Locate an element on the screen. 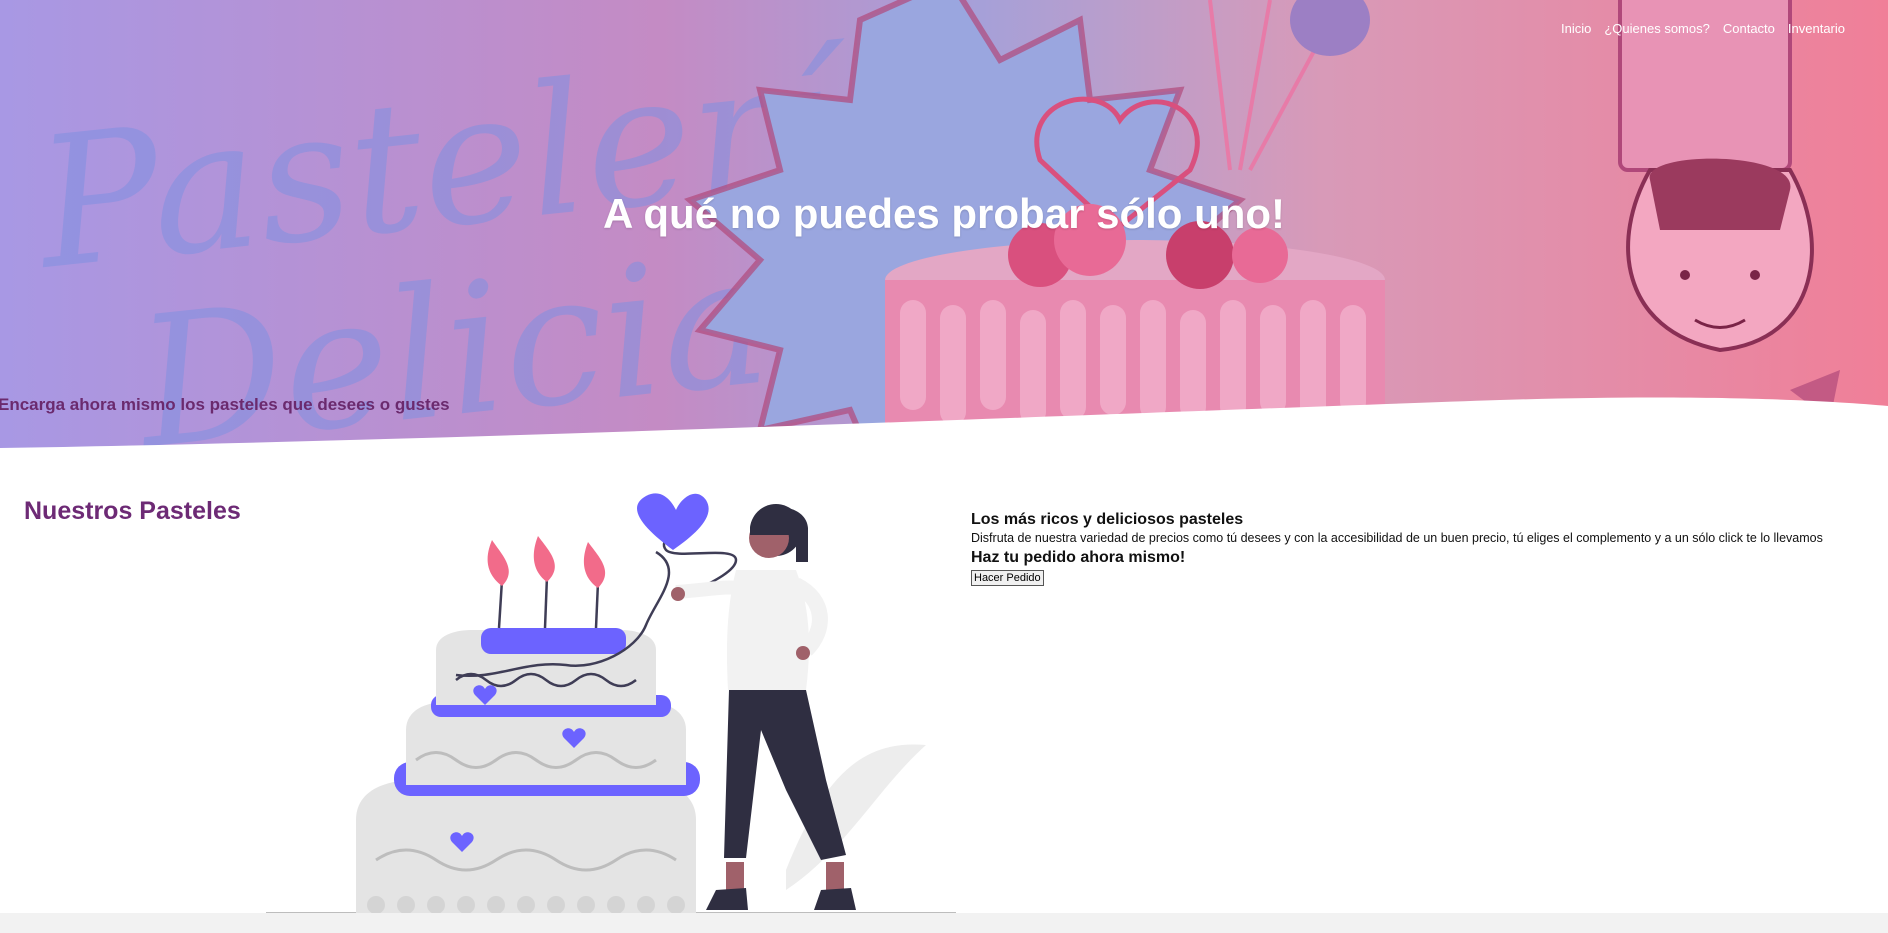 The width and height of the screenshot is (1888, 933). info-heading: Los más ricos y deliciosos pasteles is located at coordinates (1107, 519).